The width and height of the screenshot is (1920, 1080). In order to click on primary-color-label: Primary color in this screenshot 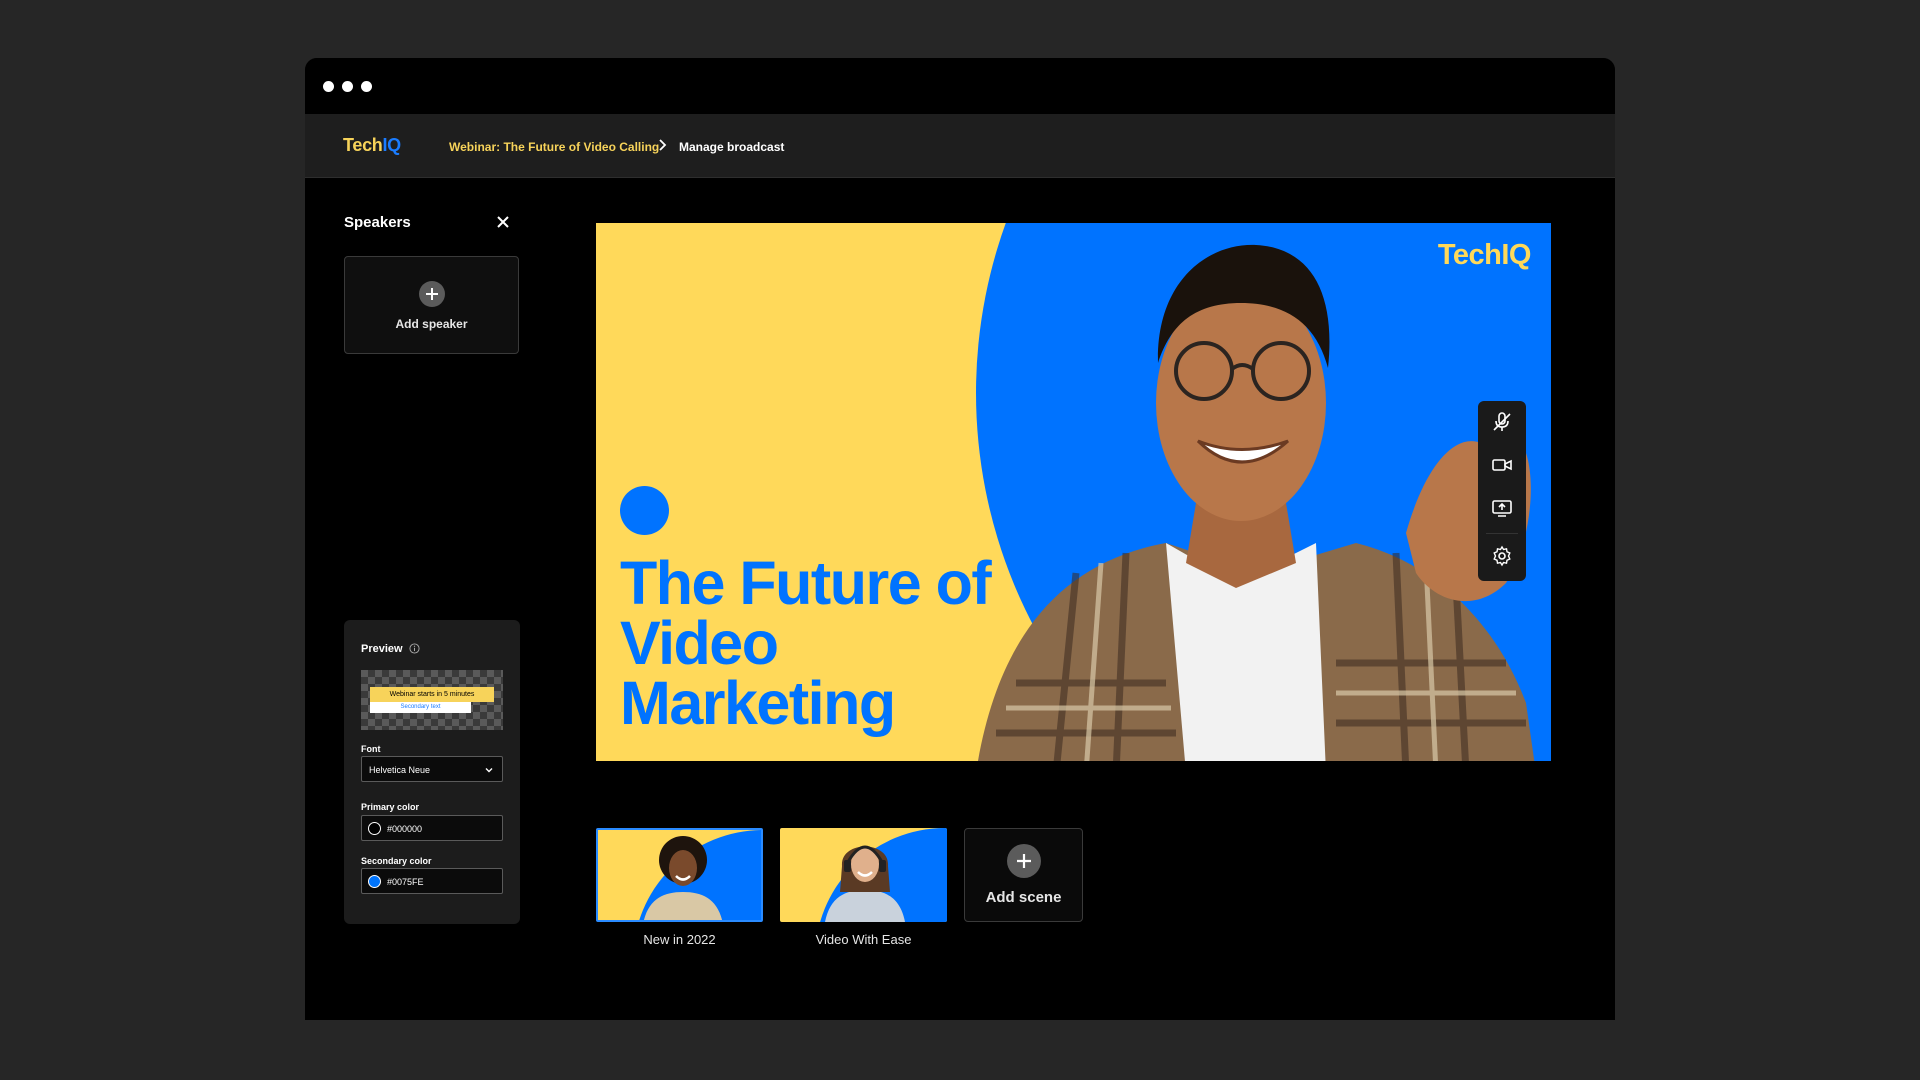, I will do `click(390, 807)`.